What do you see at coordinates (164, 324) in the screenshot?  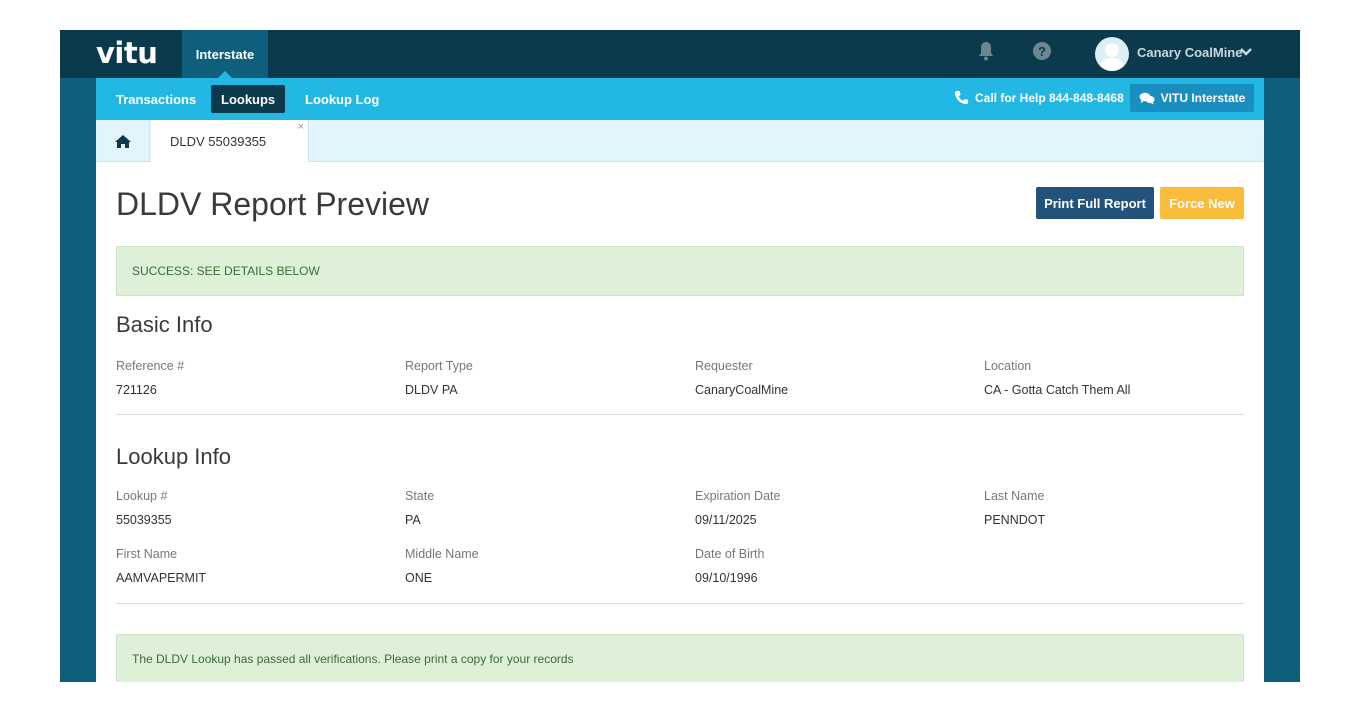 I see `basic-info-title: Basic Info` at bounding box center [164, 324].